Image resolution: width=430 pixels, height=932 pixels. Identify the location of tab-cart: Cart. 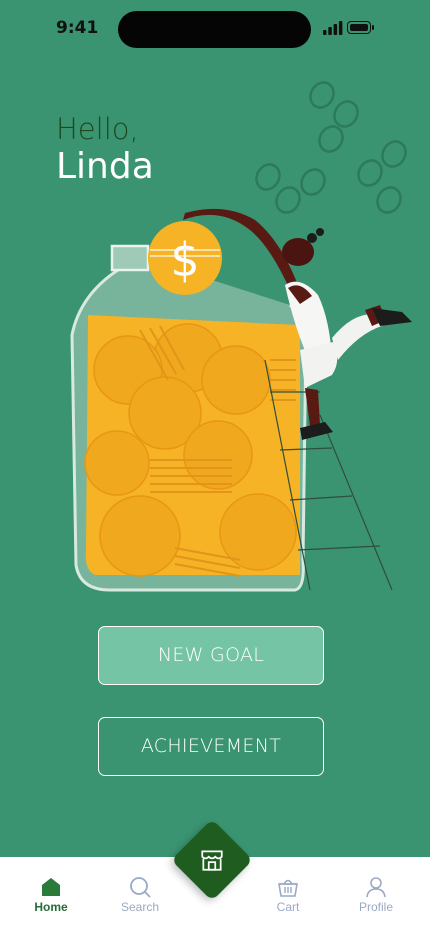
(288, 894).